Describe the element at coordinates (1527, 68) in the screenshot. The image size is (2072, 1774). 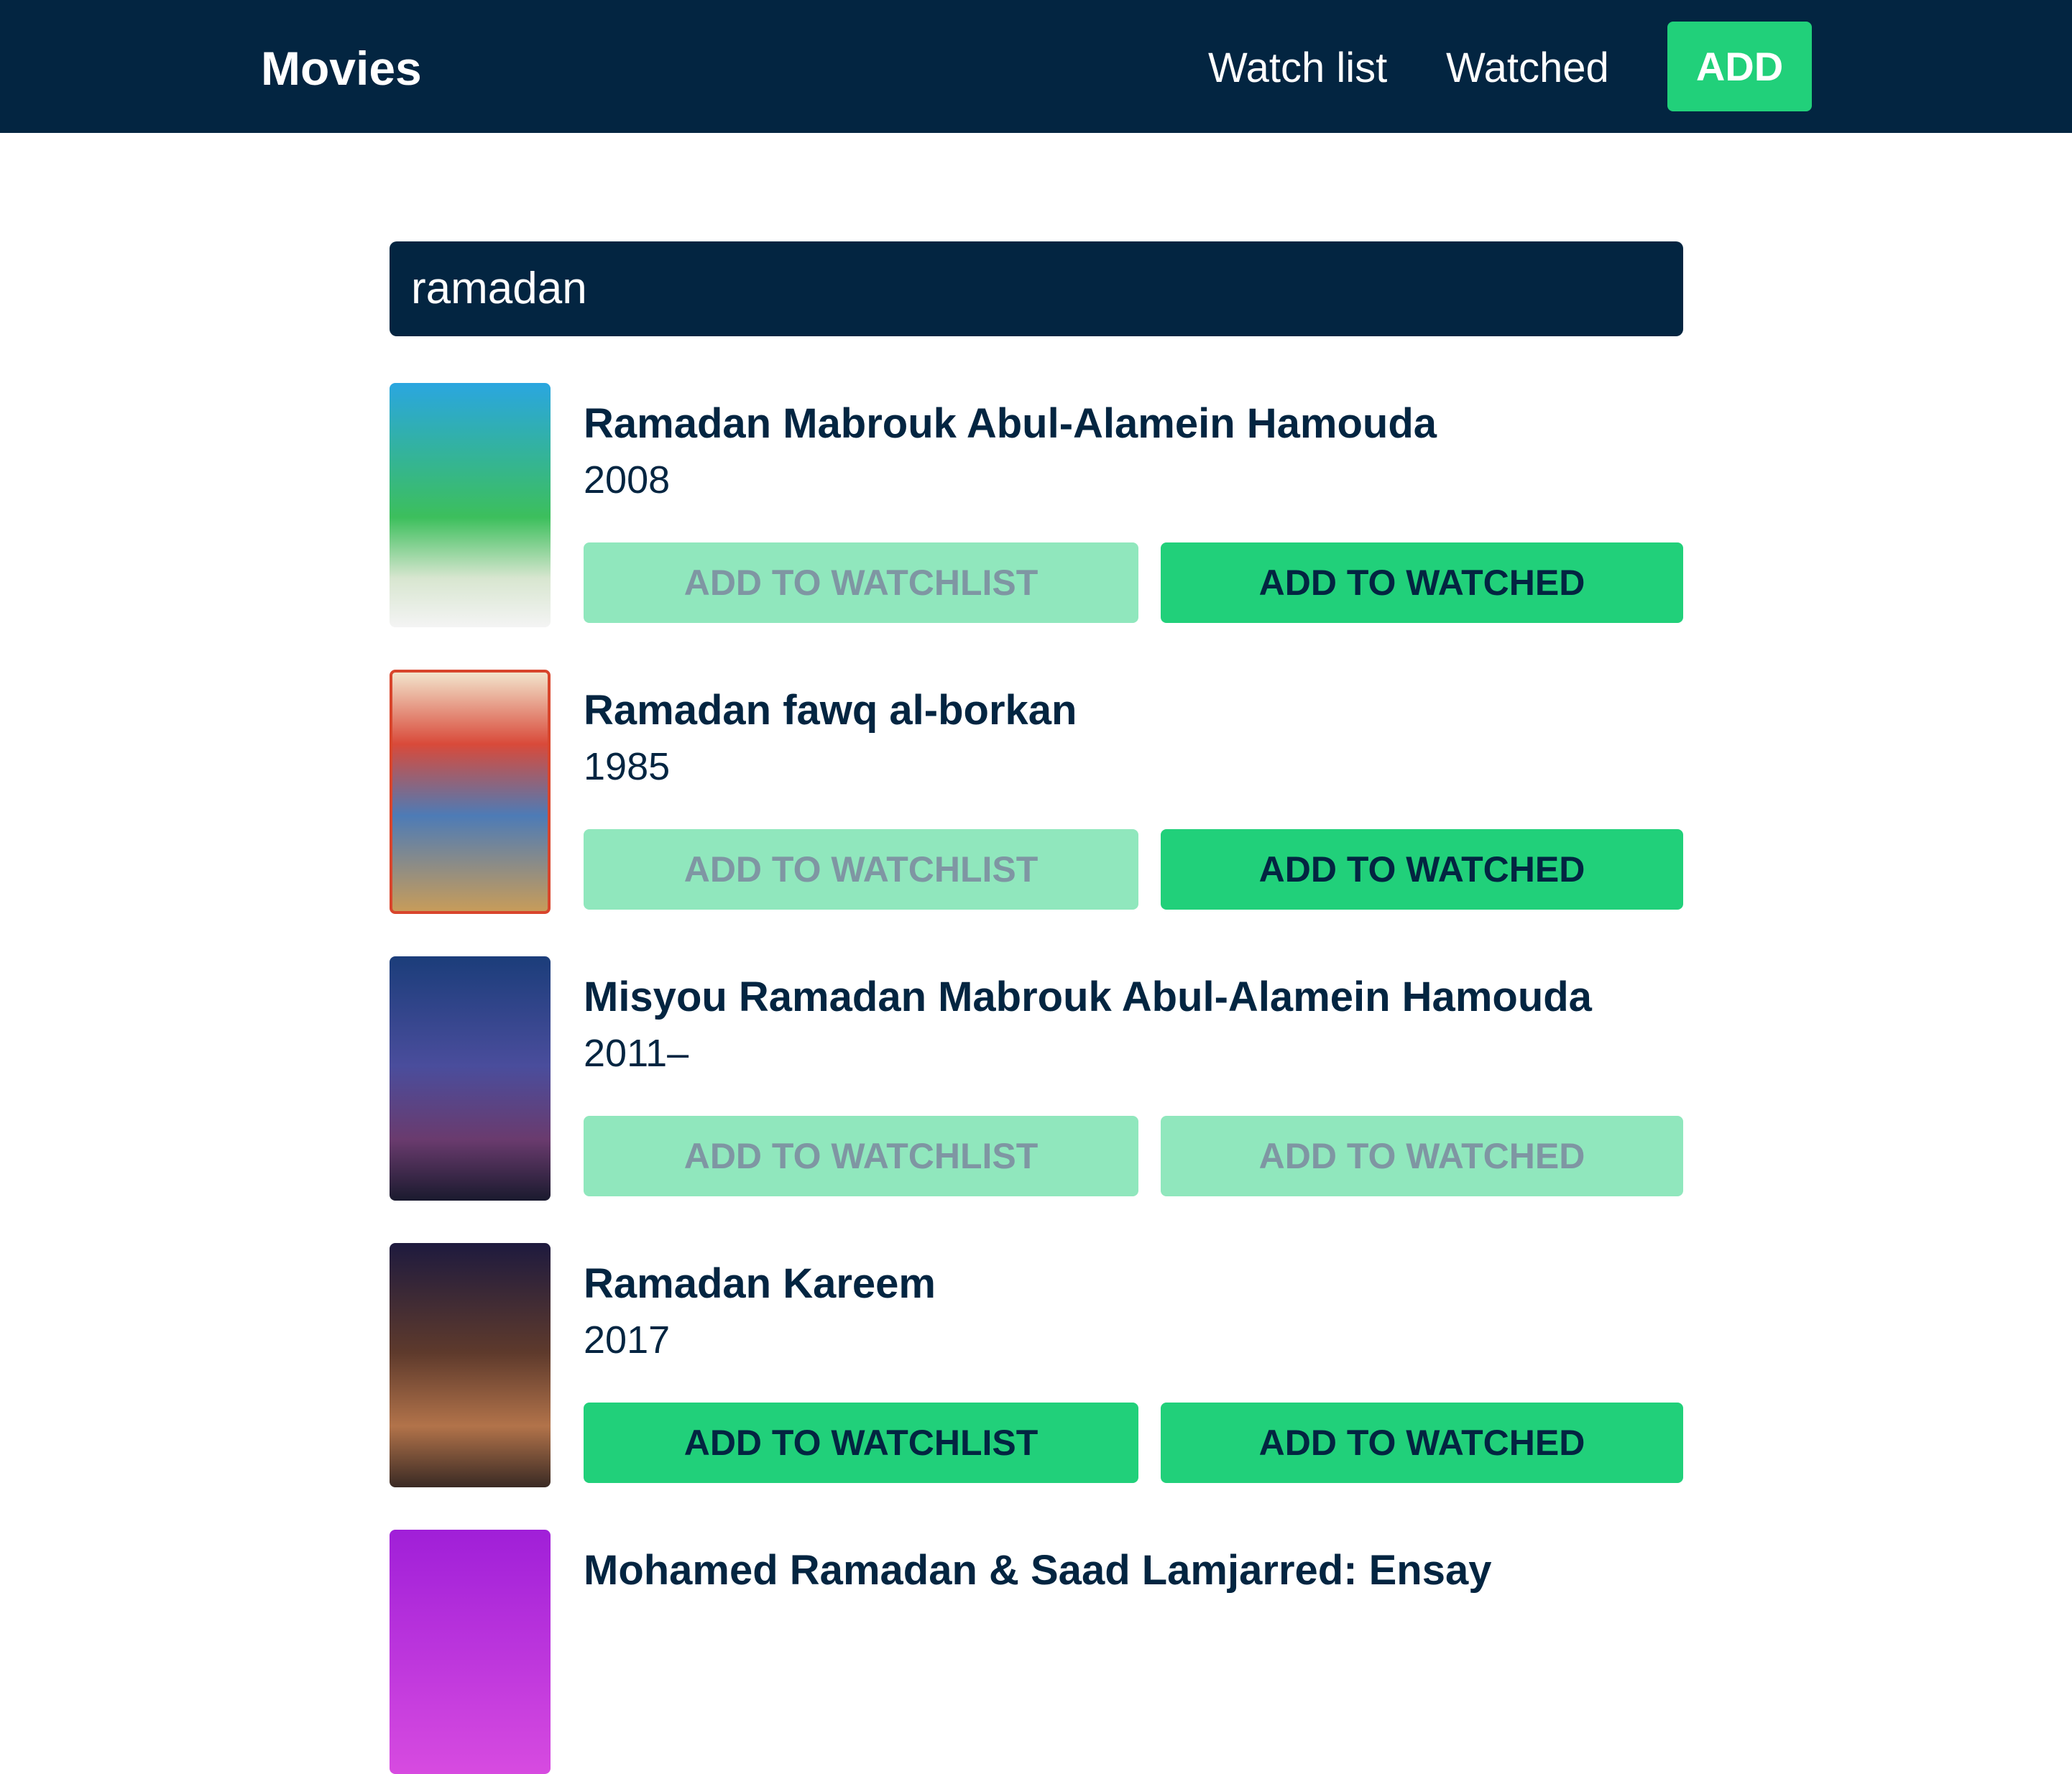
I see `nav-link-watched: Watched` at that location.